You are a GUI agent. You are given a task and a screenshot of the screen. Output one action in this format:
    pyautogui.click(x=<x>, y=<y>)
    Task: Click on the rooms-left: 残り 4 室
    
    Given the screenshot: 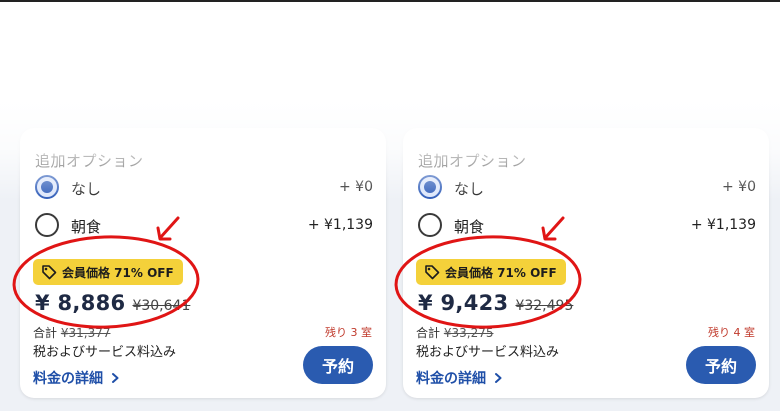 What is the action you would take?
    pyautogui.click(x=731, y=332)
    